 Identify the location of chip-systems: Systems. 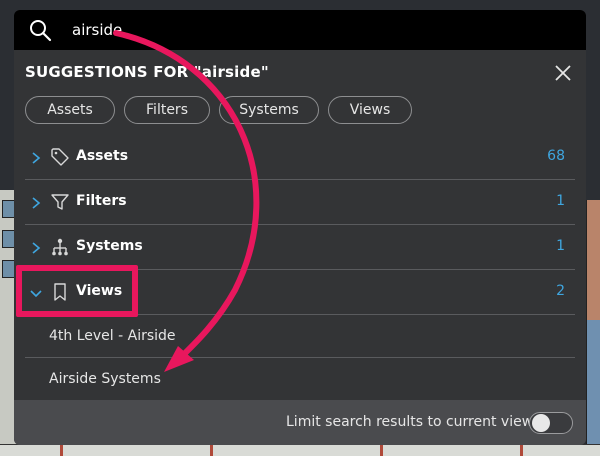
(269, 110).